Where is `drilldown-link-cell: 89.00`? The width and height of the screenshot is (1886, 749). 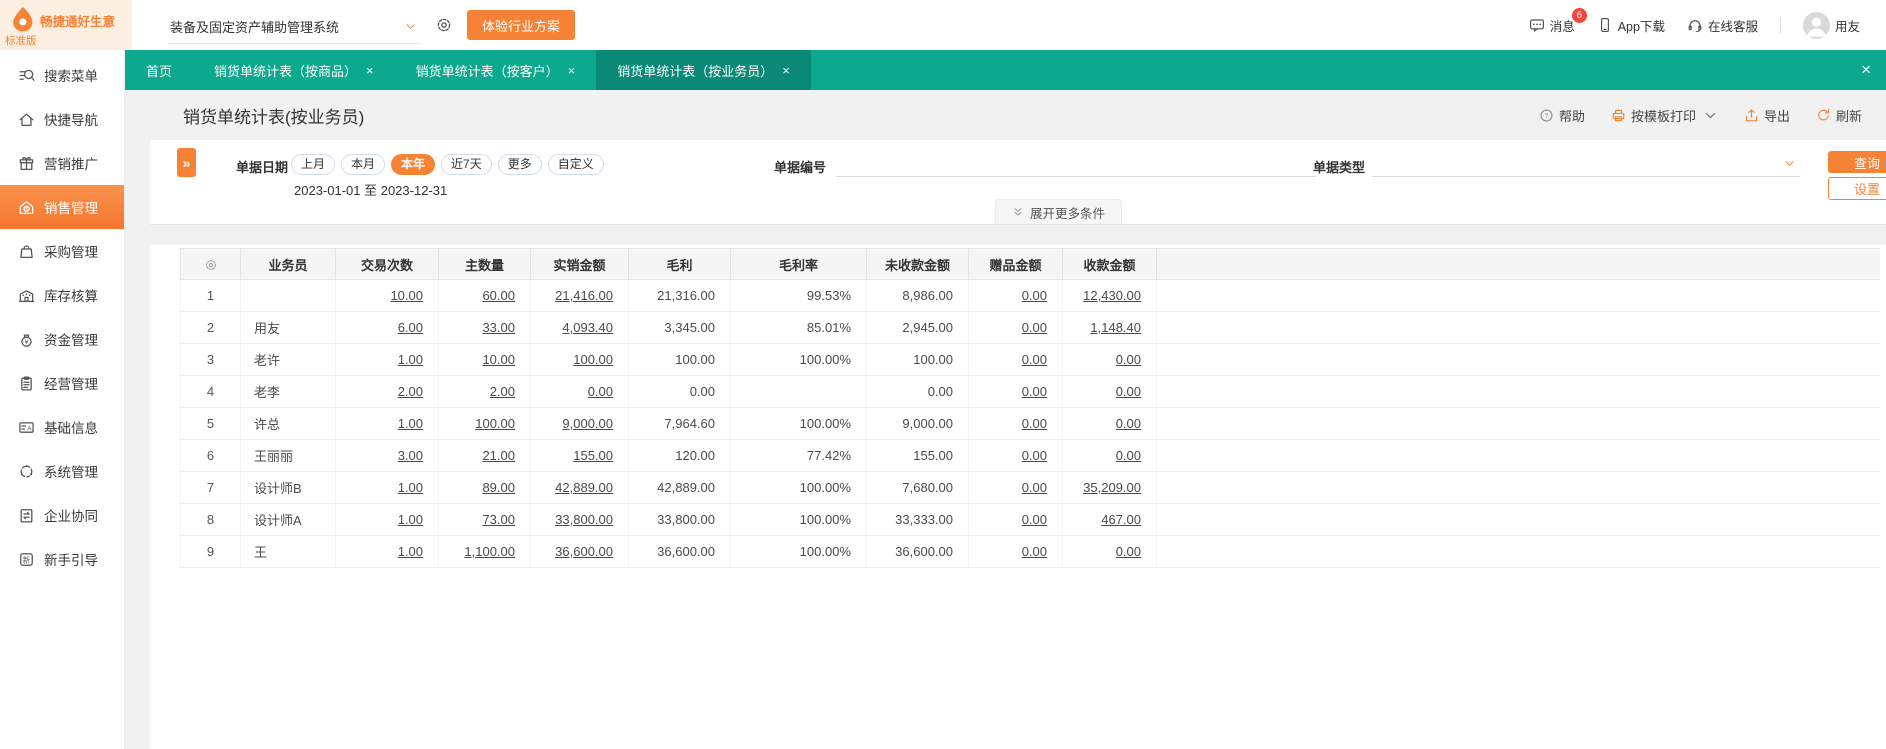 drilldown-link-cell: 89.00 is located at coordinates (484, 487).